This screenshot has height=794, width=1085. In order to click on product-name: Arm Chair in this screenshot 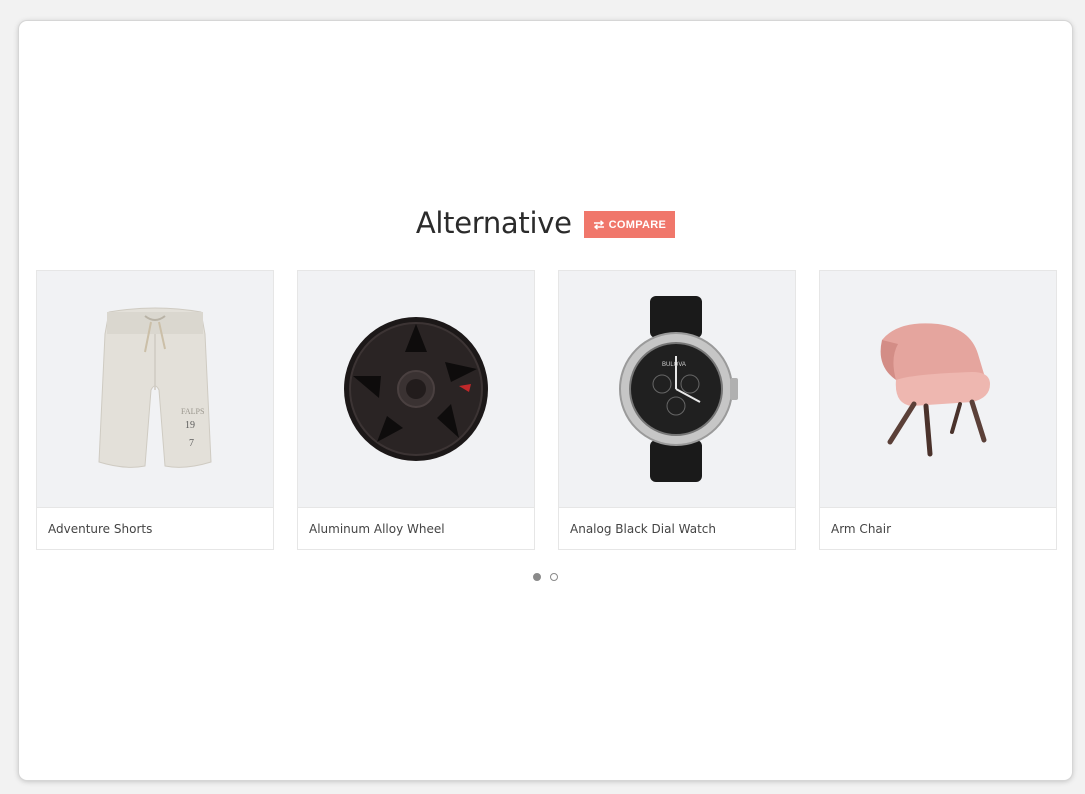, I will do `click(938, 529)`.